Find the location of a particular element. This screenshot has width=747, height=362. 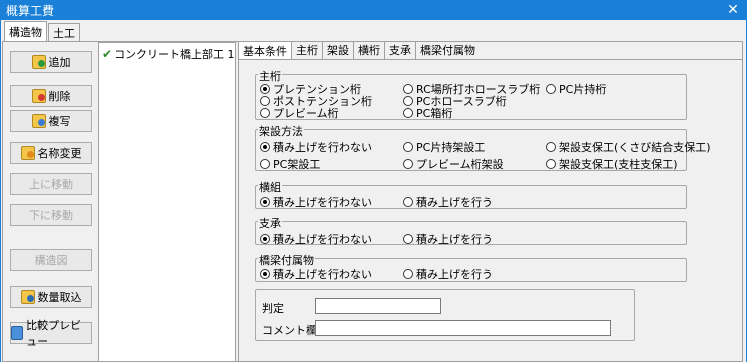

delete-icon is located at coordinates (38, 96).